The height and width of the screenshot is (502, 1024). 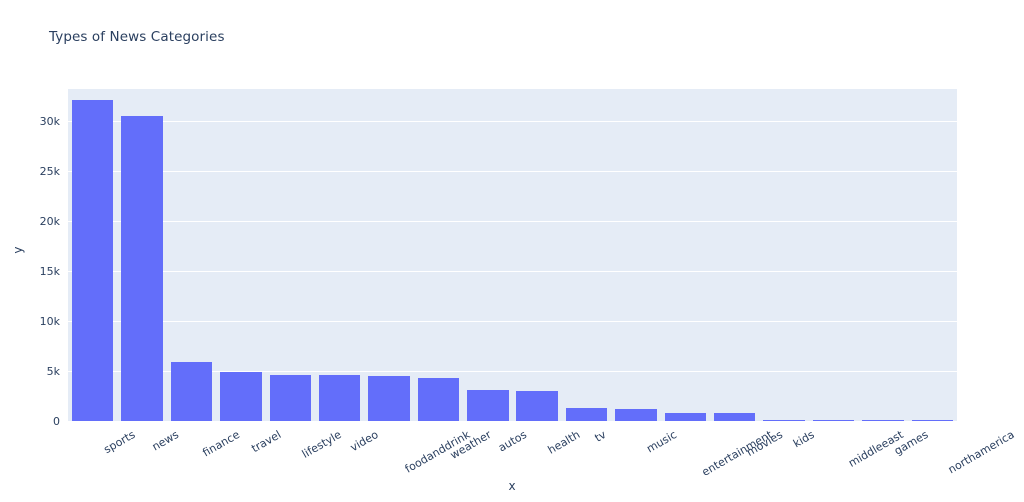 I want to click on y-axis-tick-label: 30k, so click(x=49, y=121).